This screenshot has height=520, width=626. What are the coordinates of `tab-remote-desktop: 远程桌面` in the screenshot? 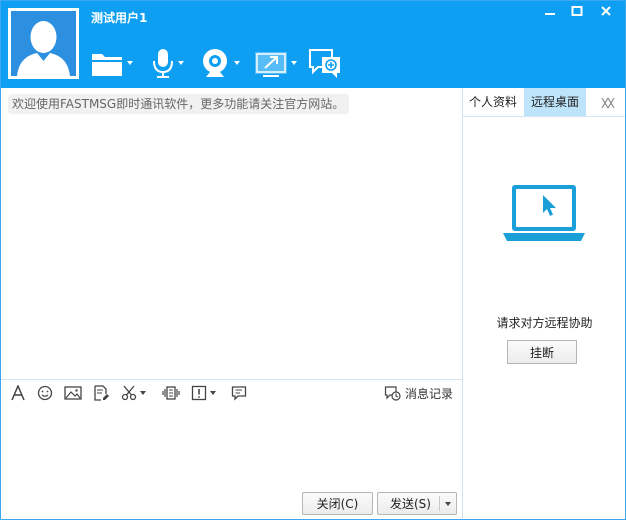 It's located at (555, 102).